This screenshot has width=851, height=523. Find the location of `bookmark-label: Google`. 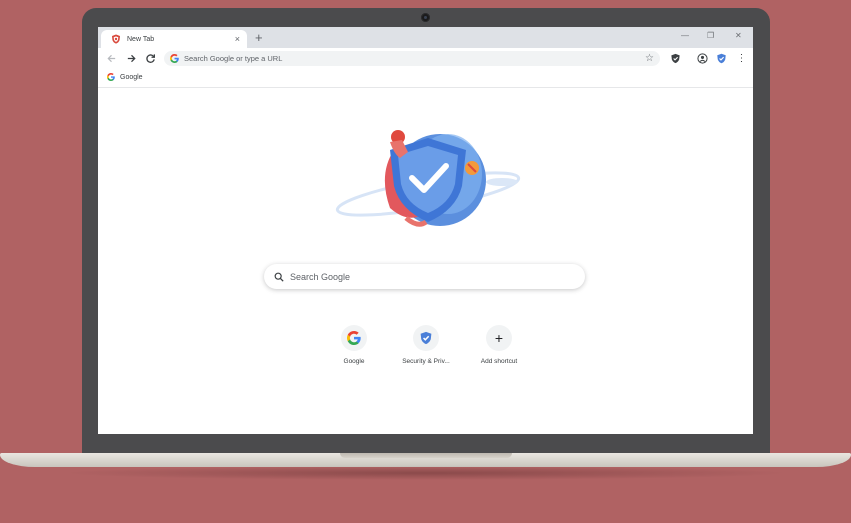

bookmark-label: Google is located at coordinates (131, 77).